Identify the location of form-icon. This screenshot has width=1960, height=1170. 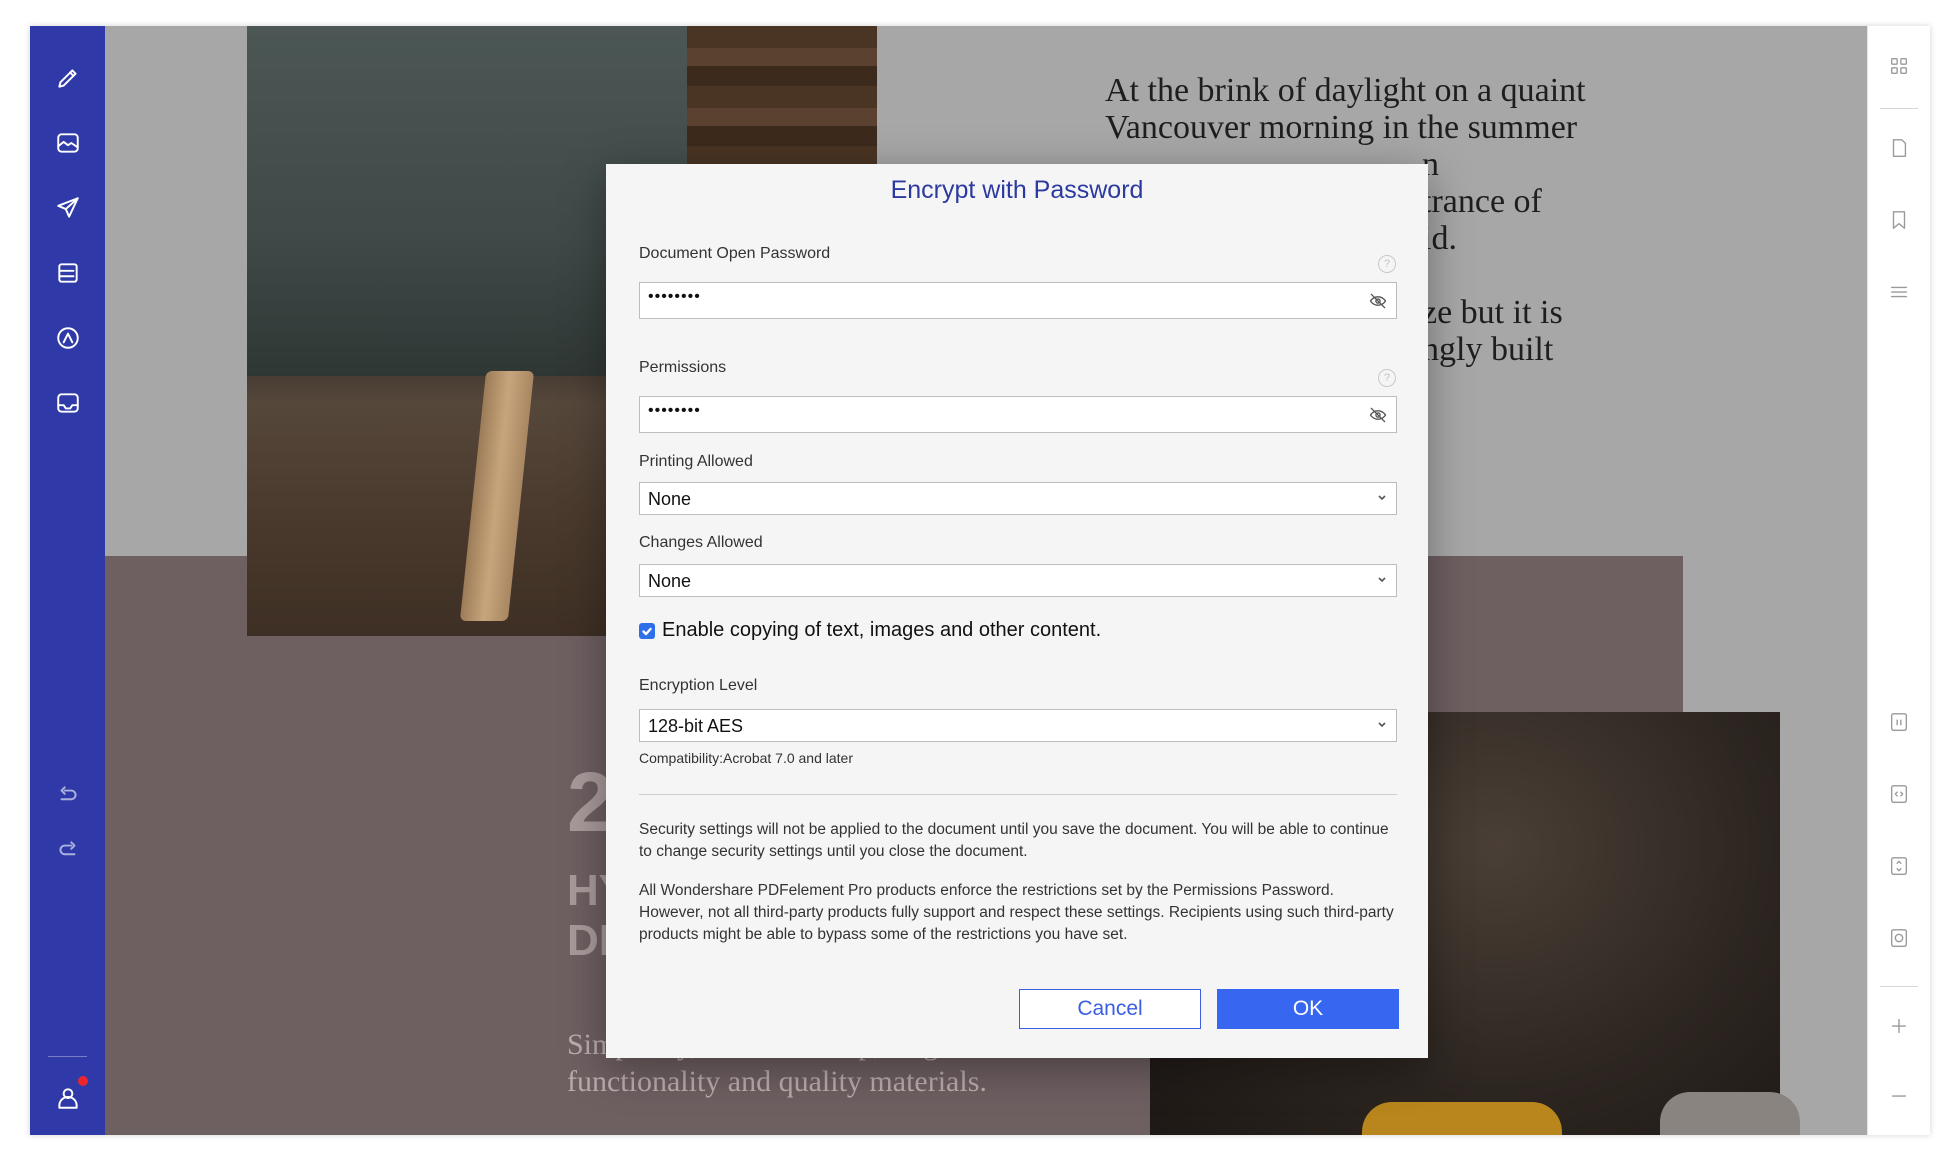
(67, 273).